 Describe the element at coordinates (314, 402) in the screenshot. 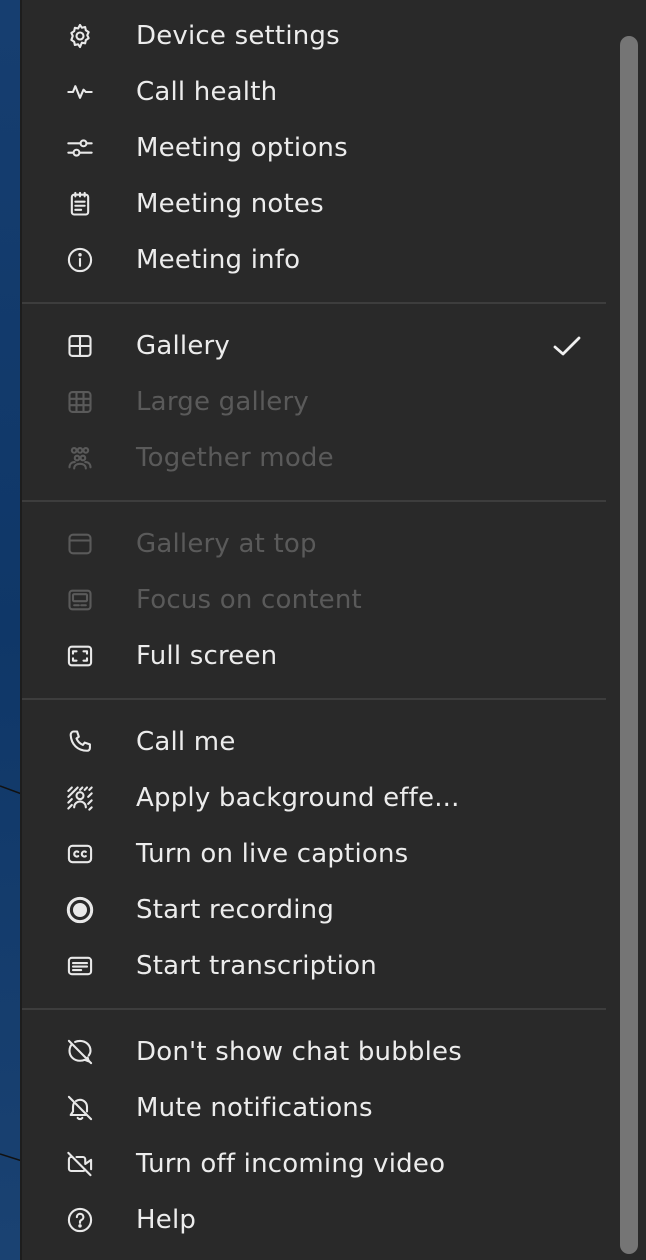

I see `menu-item-large-gallery: Large gallery` at that location.